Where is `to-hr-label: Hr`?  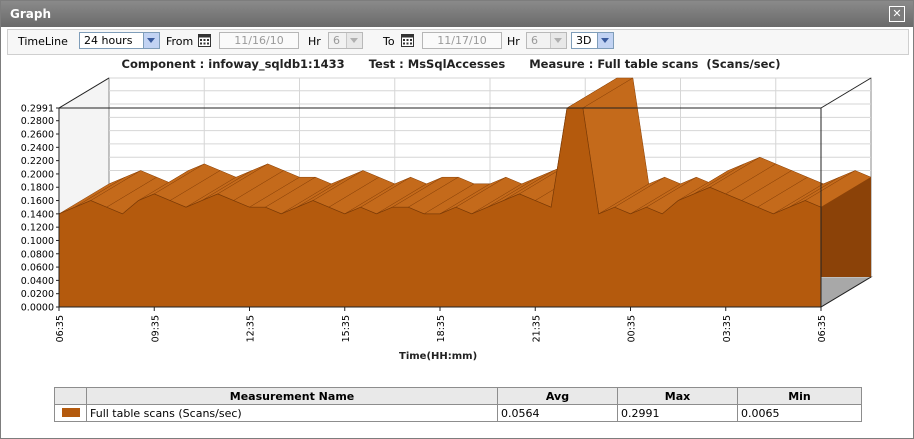
to-hr-label: Hr is located at coordinates (513, 41).